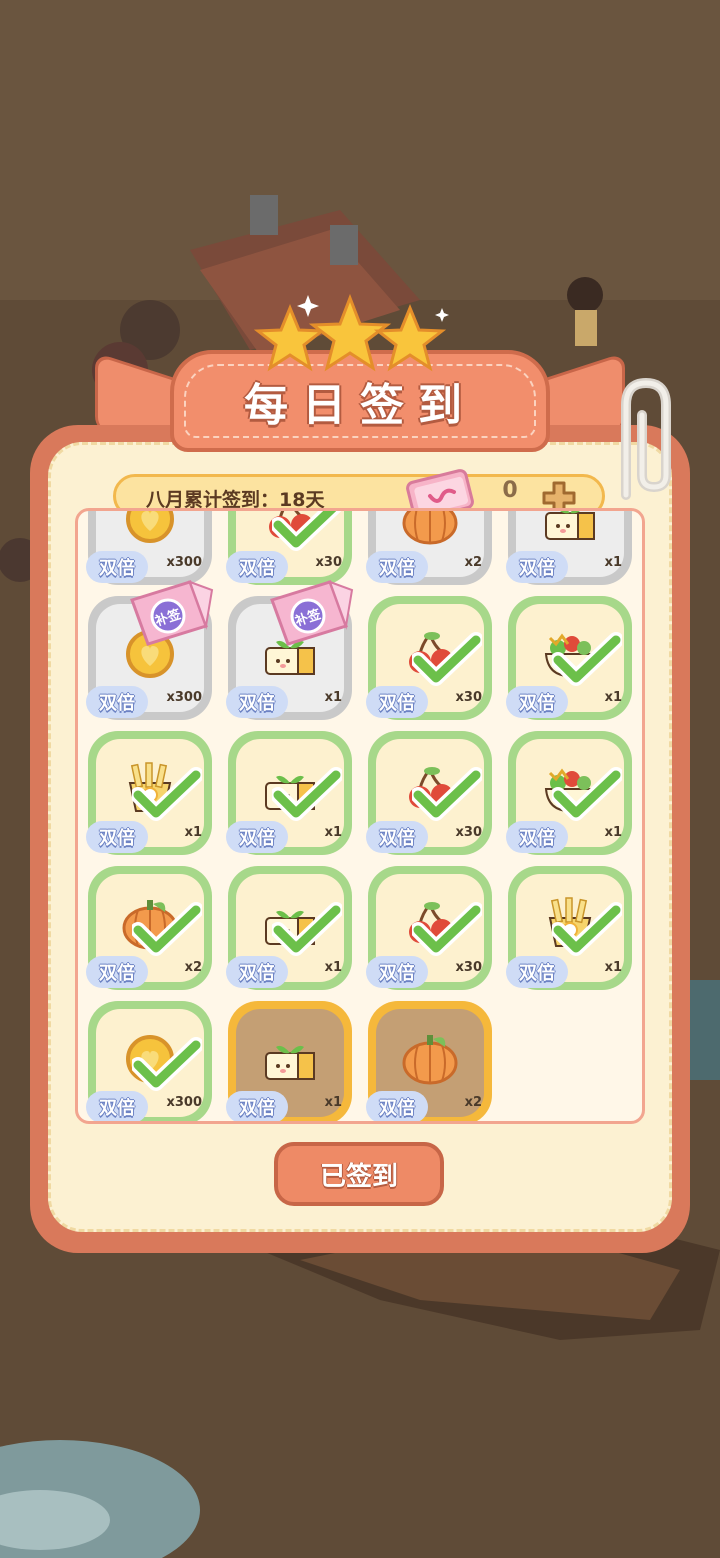 Image resolution: width=720 pixels, height=1558 pixels. I want to click on reward-cell: 补签双倍 x300, so click(150, 650).